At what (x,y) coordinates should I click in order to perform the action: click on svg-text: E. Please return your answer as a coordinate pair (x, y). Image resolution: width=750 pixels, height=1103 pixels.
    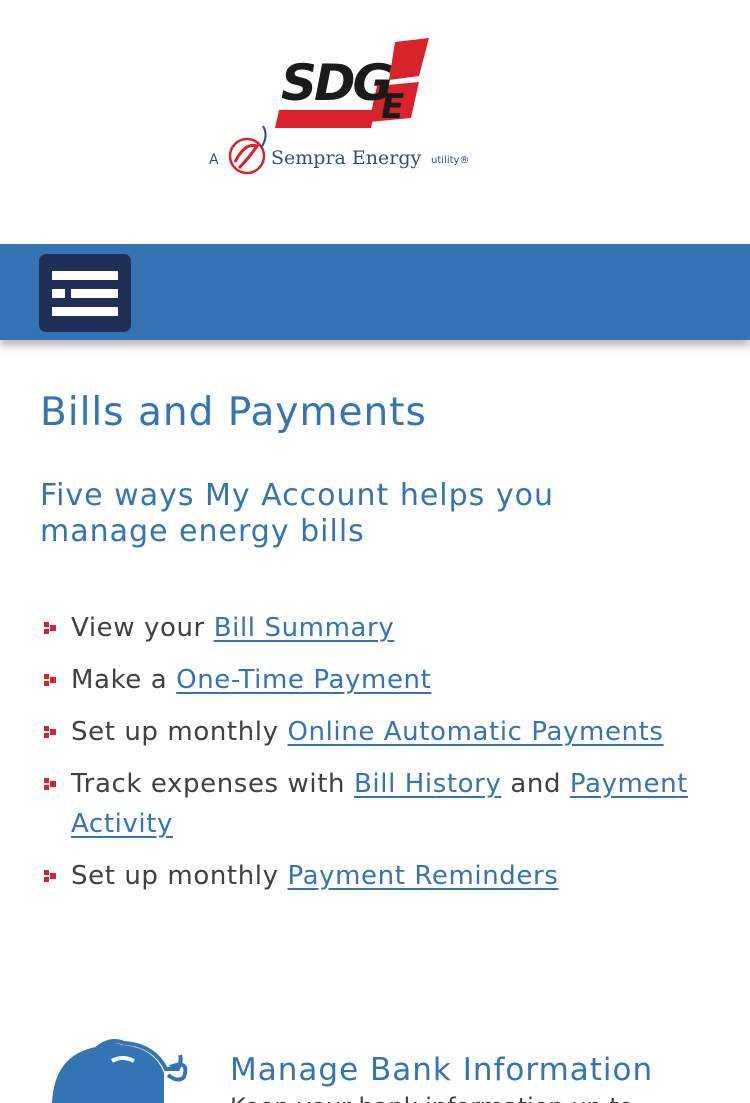
    Looking at the image, I should click on (392, 107).